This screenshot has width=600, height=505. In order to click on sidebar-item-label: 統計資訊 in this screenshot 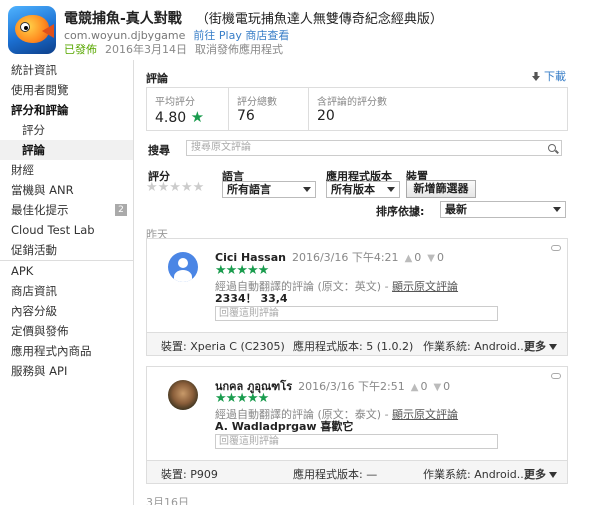, I will do `click(34, 70)`.